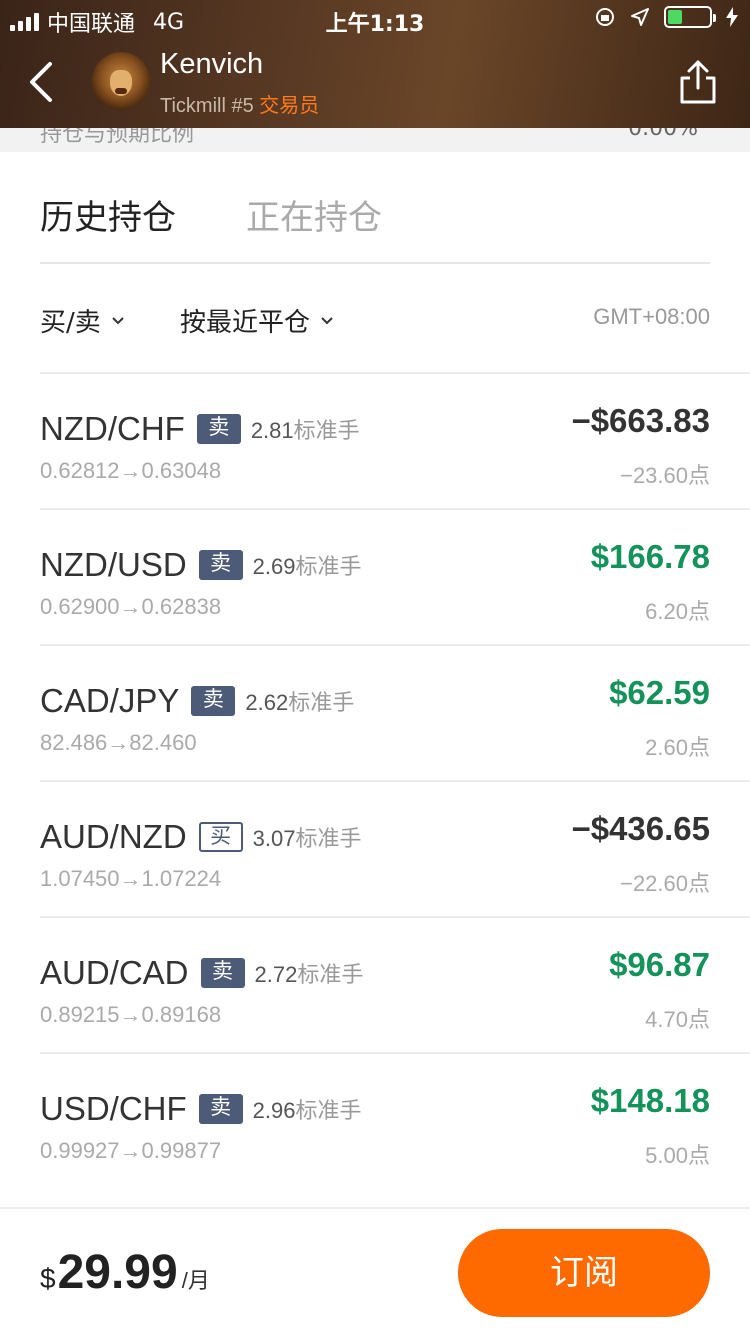  What do you see at coordinates (640, 17) in the screenshot?
I see `location-icon` at bounding box center [640, 17].